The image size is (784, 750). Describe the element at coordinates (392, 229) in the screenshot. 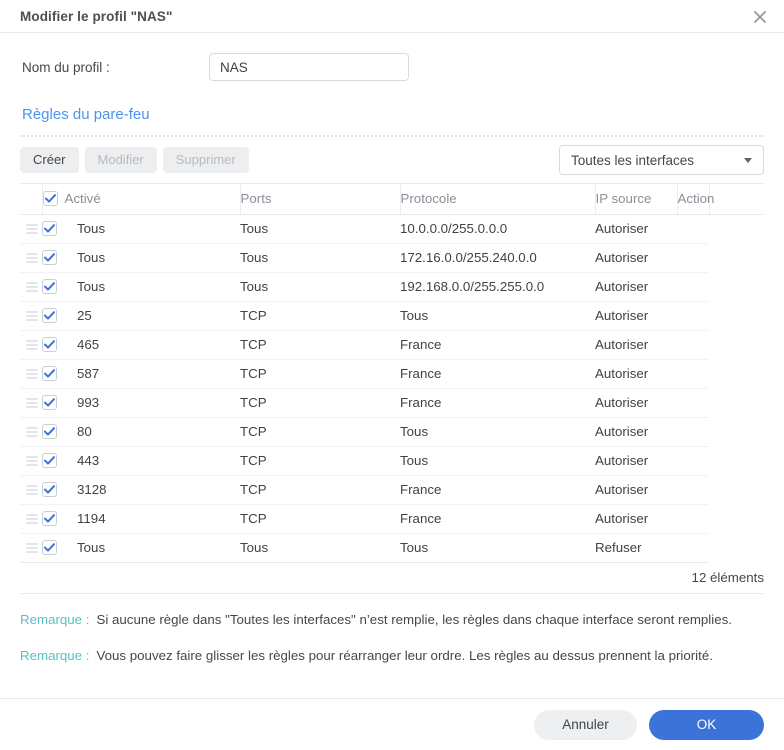

I see `table-row: Tous Tous 10.0.0.0/255.0.0.0 Autoriser` at that location.